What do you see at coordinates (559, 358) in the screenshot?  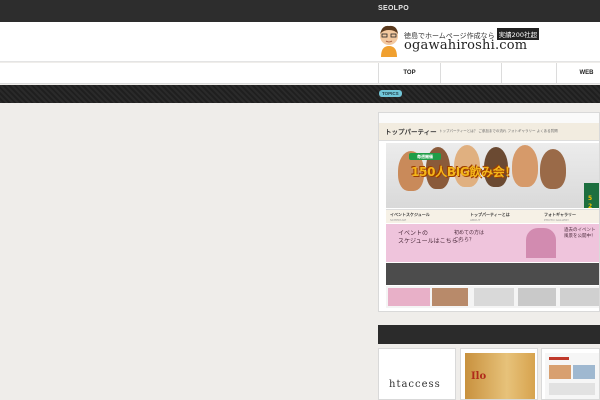 I see `card-3-red-bar` at bounding box center [559, 358].